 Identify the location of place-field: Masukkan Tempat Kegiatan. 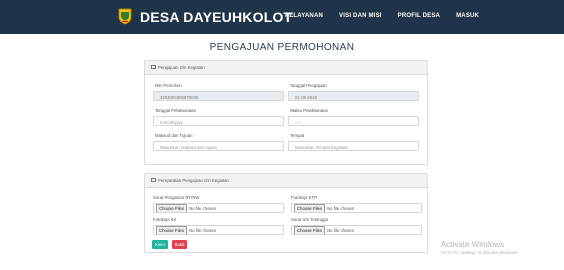
(353, 146).